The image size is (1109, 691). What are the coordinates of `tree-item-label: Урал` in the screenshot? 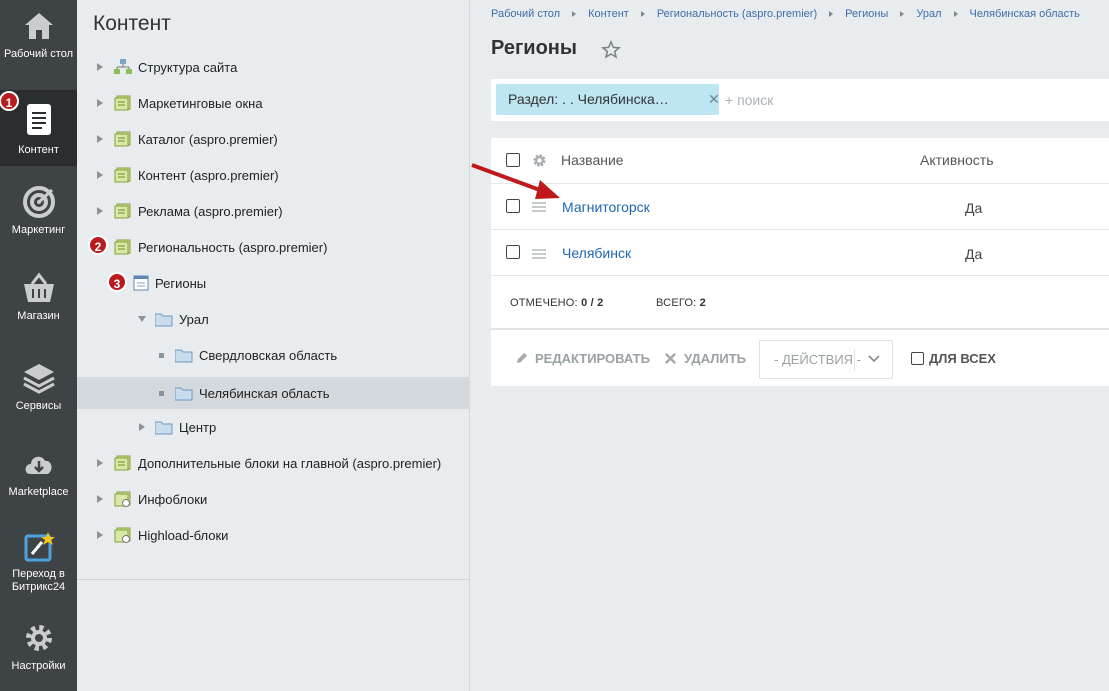 It's located at (194, 319).